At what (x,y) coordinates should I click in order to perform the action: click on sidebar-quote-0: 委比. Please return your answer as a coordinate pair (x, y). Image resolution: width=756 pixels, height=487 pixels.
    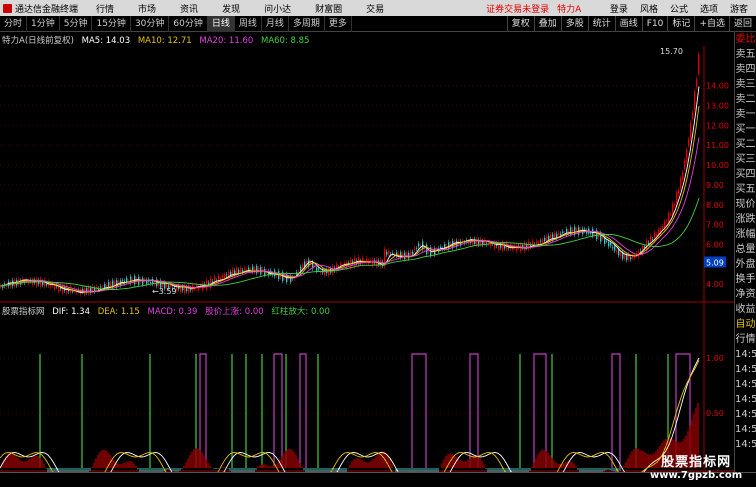
    Looking at the image, I should click on (745, 39).